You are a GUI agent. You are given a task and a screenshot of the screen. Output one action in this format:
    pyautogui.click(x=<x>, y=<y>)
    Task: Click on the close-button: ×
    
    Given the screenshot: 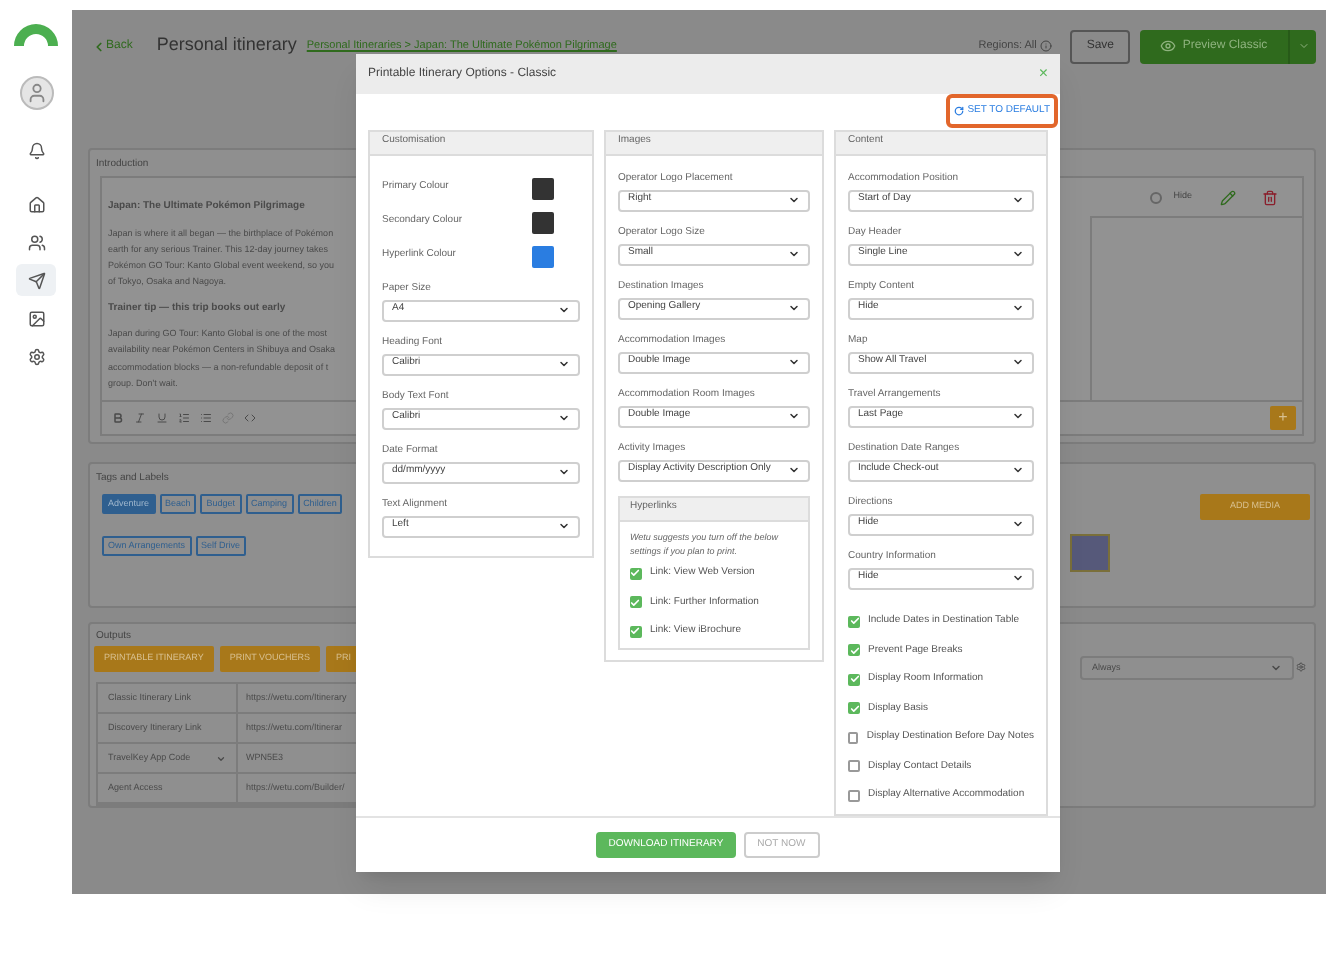 What is the action you would take?
    pyautogui.click(x=1043, y=74)
    